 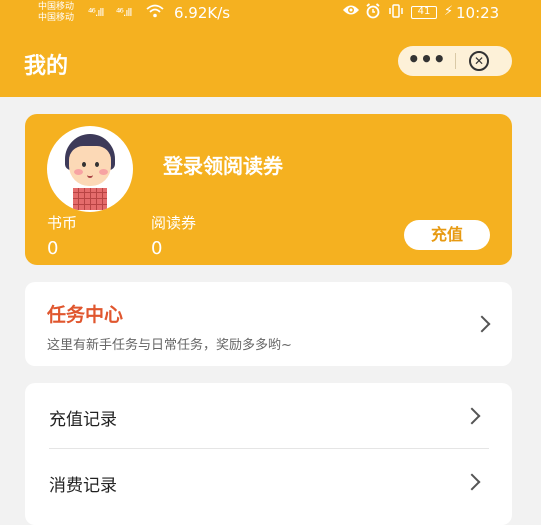 What do you see at coordinates (447, 235) in the screenshot?
I see `recharge-button: 充值` at bounding box center [447, 235].